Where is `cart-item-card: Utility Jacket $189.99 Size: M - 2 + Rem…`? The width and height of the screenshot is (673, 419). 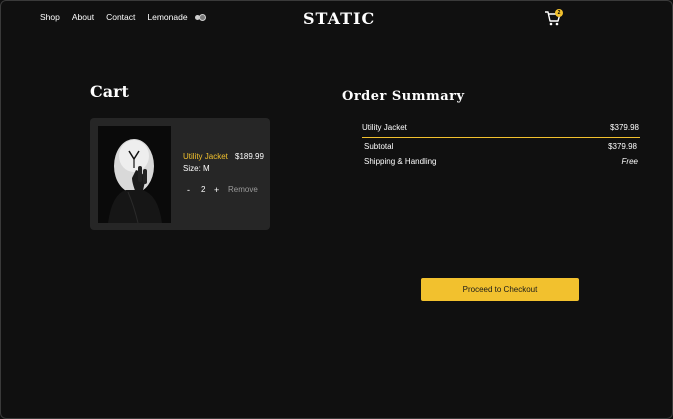 cart-item-card: Utility Jacket $189.99 Size: M - 2 + Rem… is located at coordinates (180, 174).